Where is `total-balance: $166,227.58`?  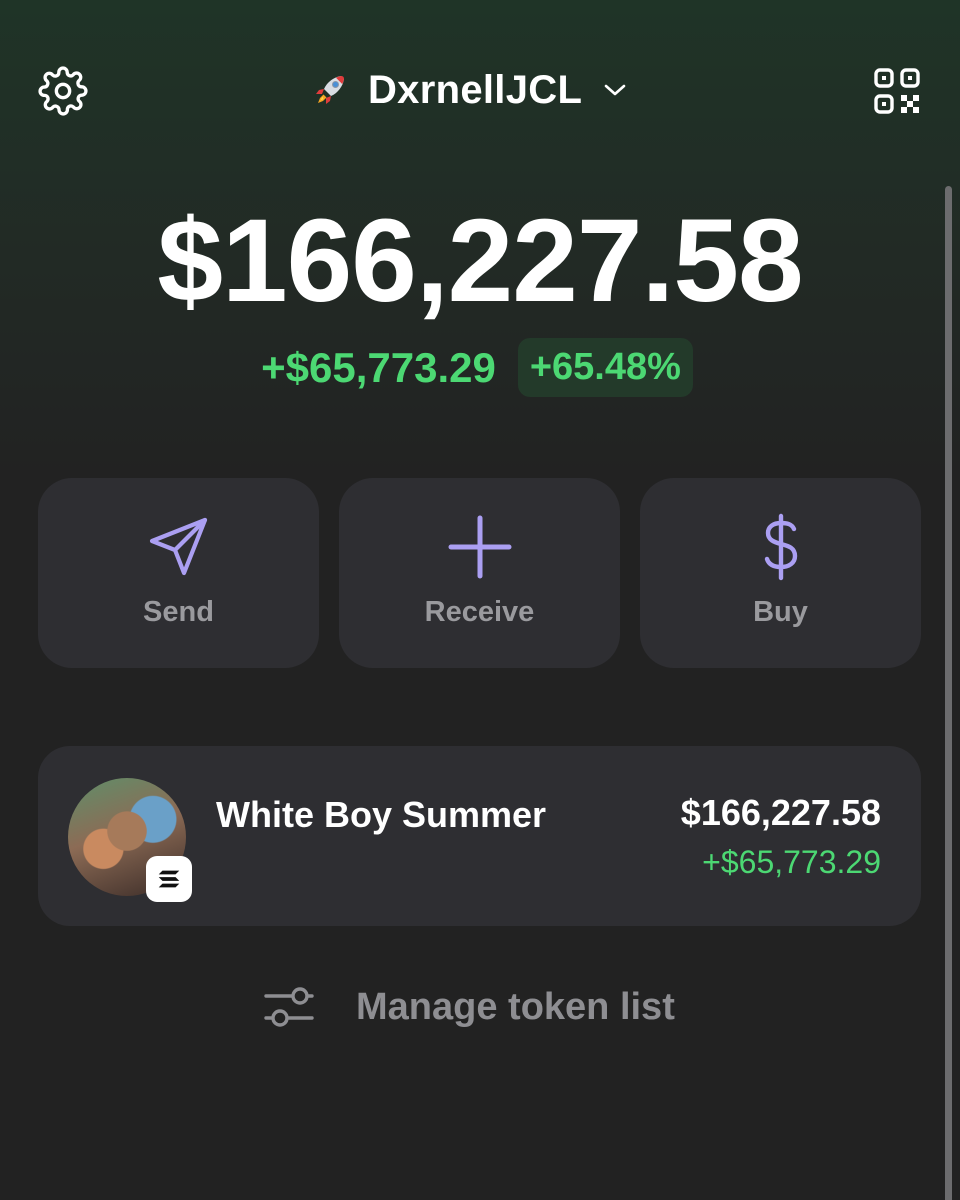 total-balance: $166,227.58 is located at coordinates (480, 261).